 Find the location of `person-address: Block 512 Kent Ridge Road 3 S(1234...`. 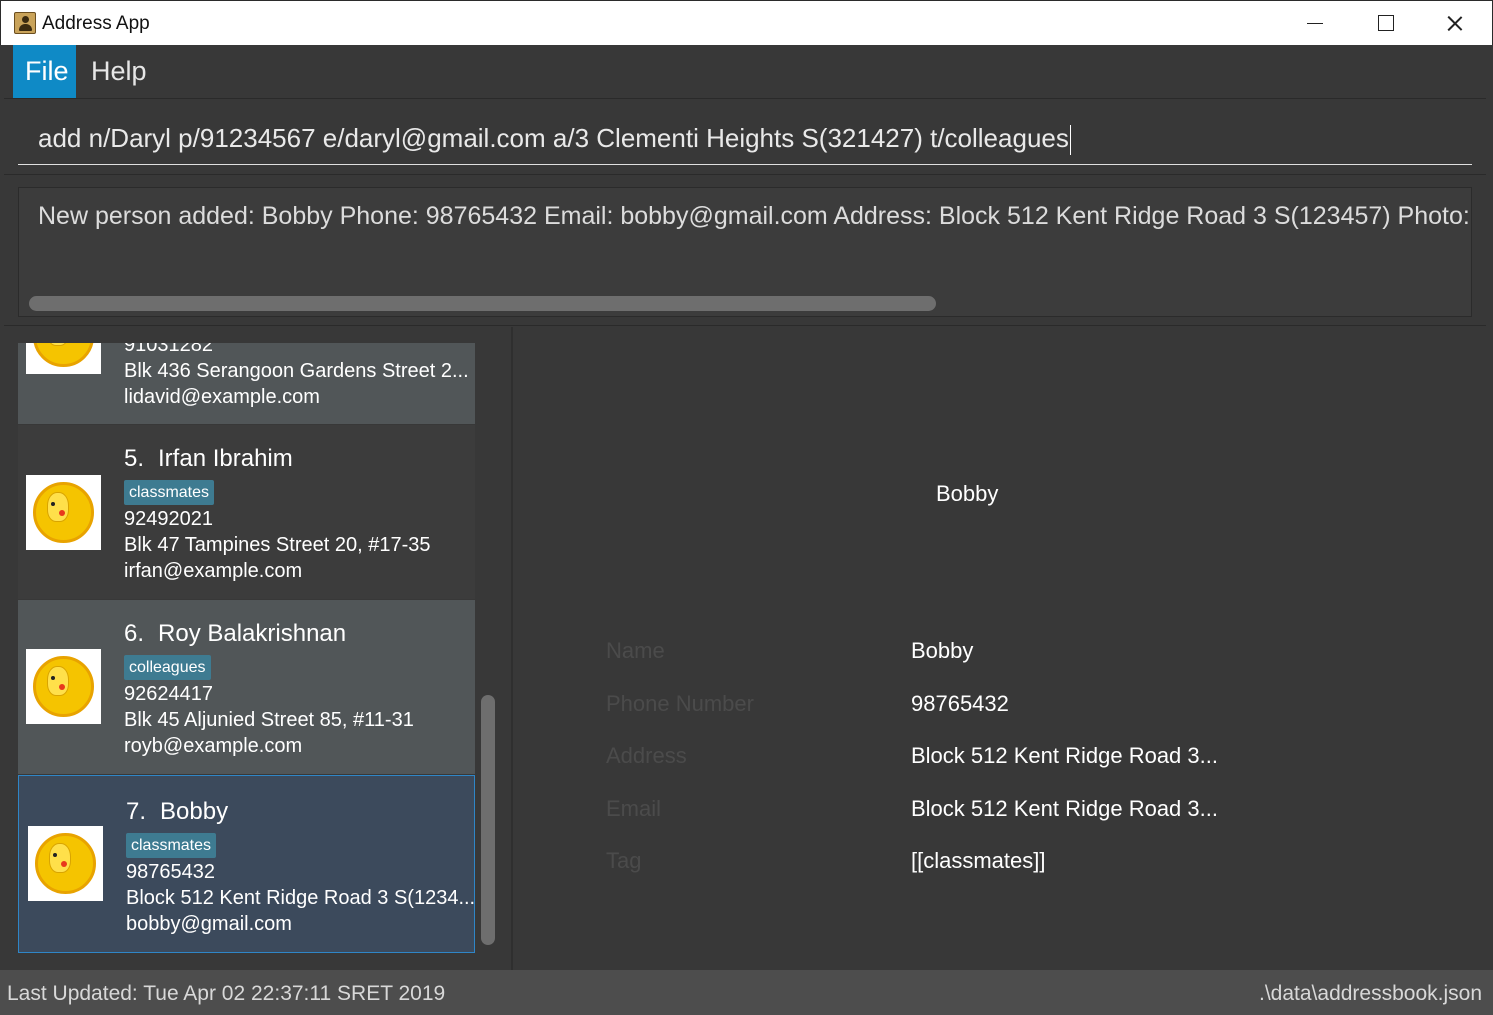

person-address: Block 512 Kent Ridge Road 3 S(1234... is located at coordinates (300, 898).